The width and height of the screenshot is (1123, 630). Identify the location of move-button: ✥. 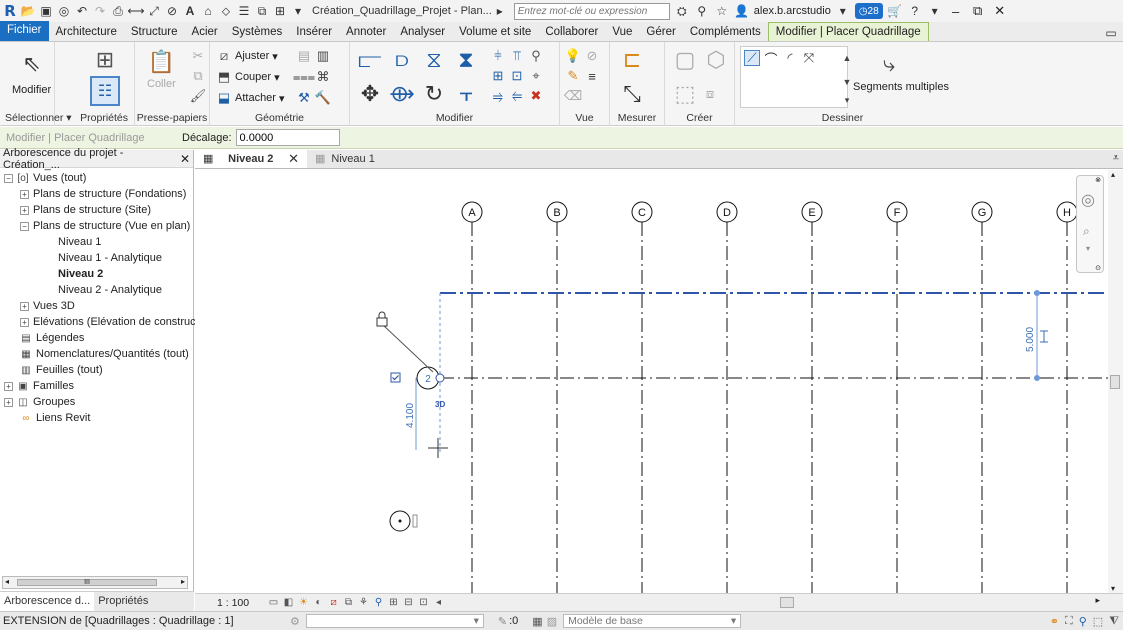
(370, 94).